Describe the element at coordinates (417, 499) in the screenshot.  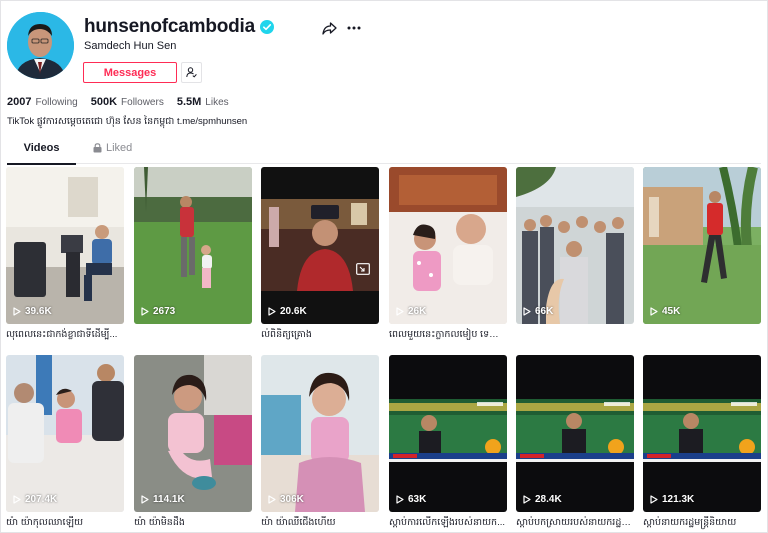
I see `view-count-value: 63K` at that location.